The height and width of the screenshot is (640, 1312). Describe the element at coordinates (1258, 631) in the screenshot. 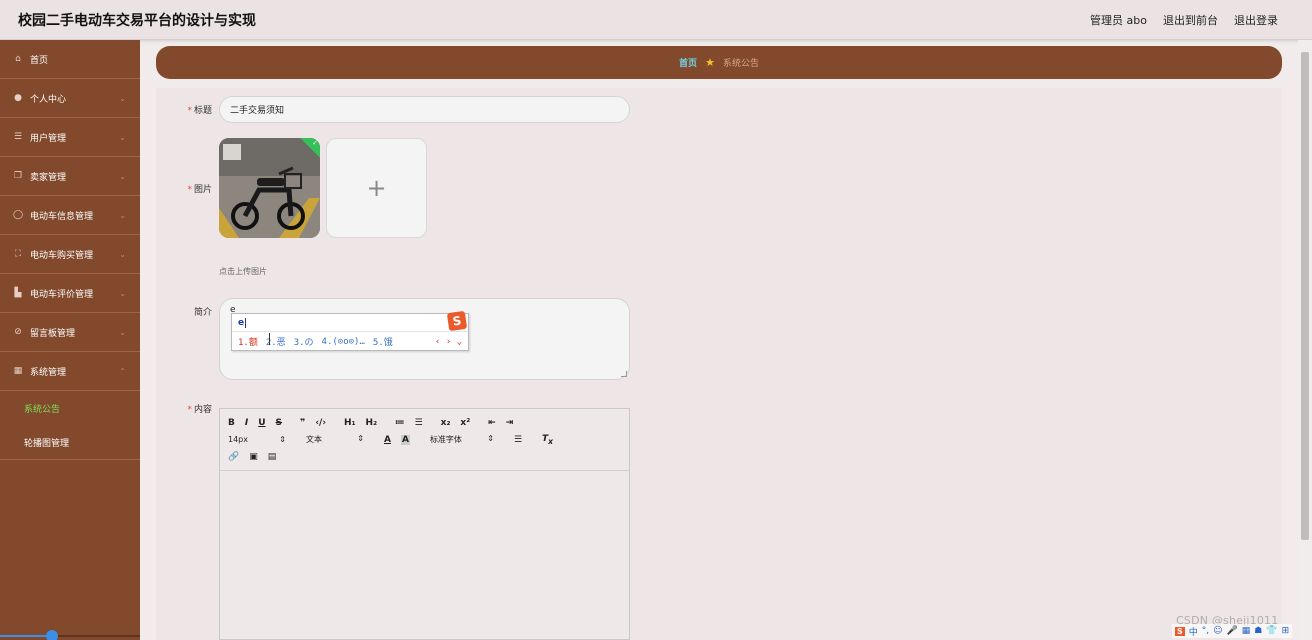

I see `skin-icon: ☗` at that location.